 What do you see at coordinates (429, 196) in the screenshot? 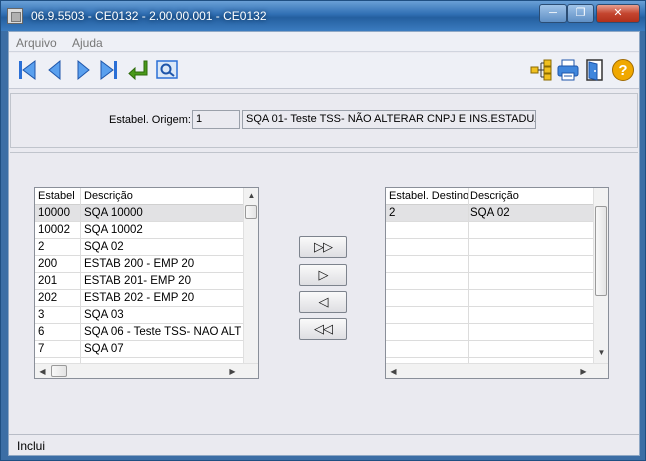
I see `header-estabel-destino: Estabel. Destino` at bounding box center [429, 196].